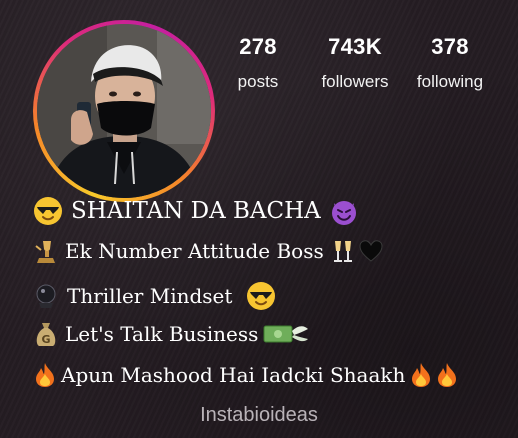 This screenshot has height=438, width=518. I want to click on watermark: Instabioideas, so click(259, 415).